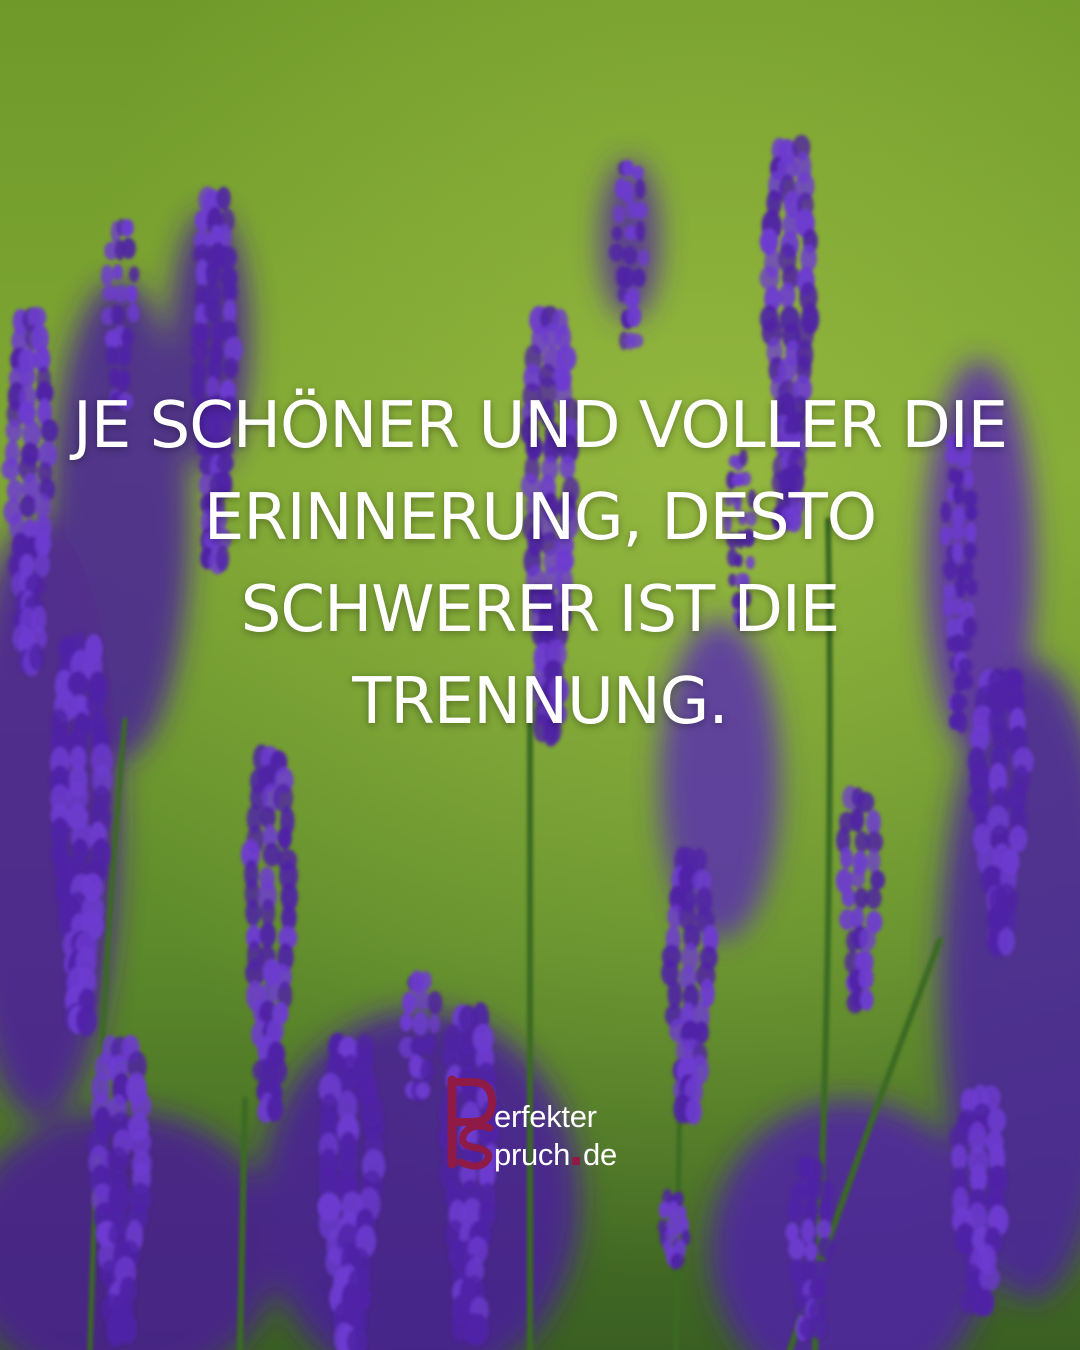  I want to click on logo-text-suffix: de, so click(600, 1154).